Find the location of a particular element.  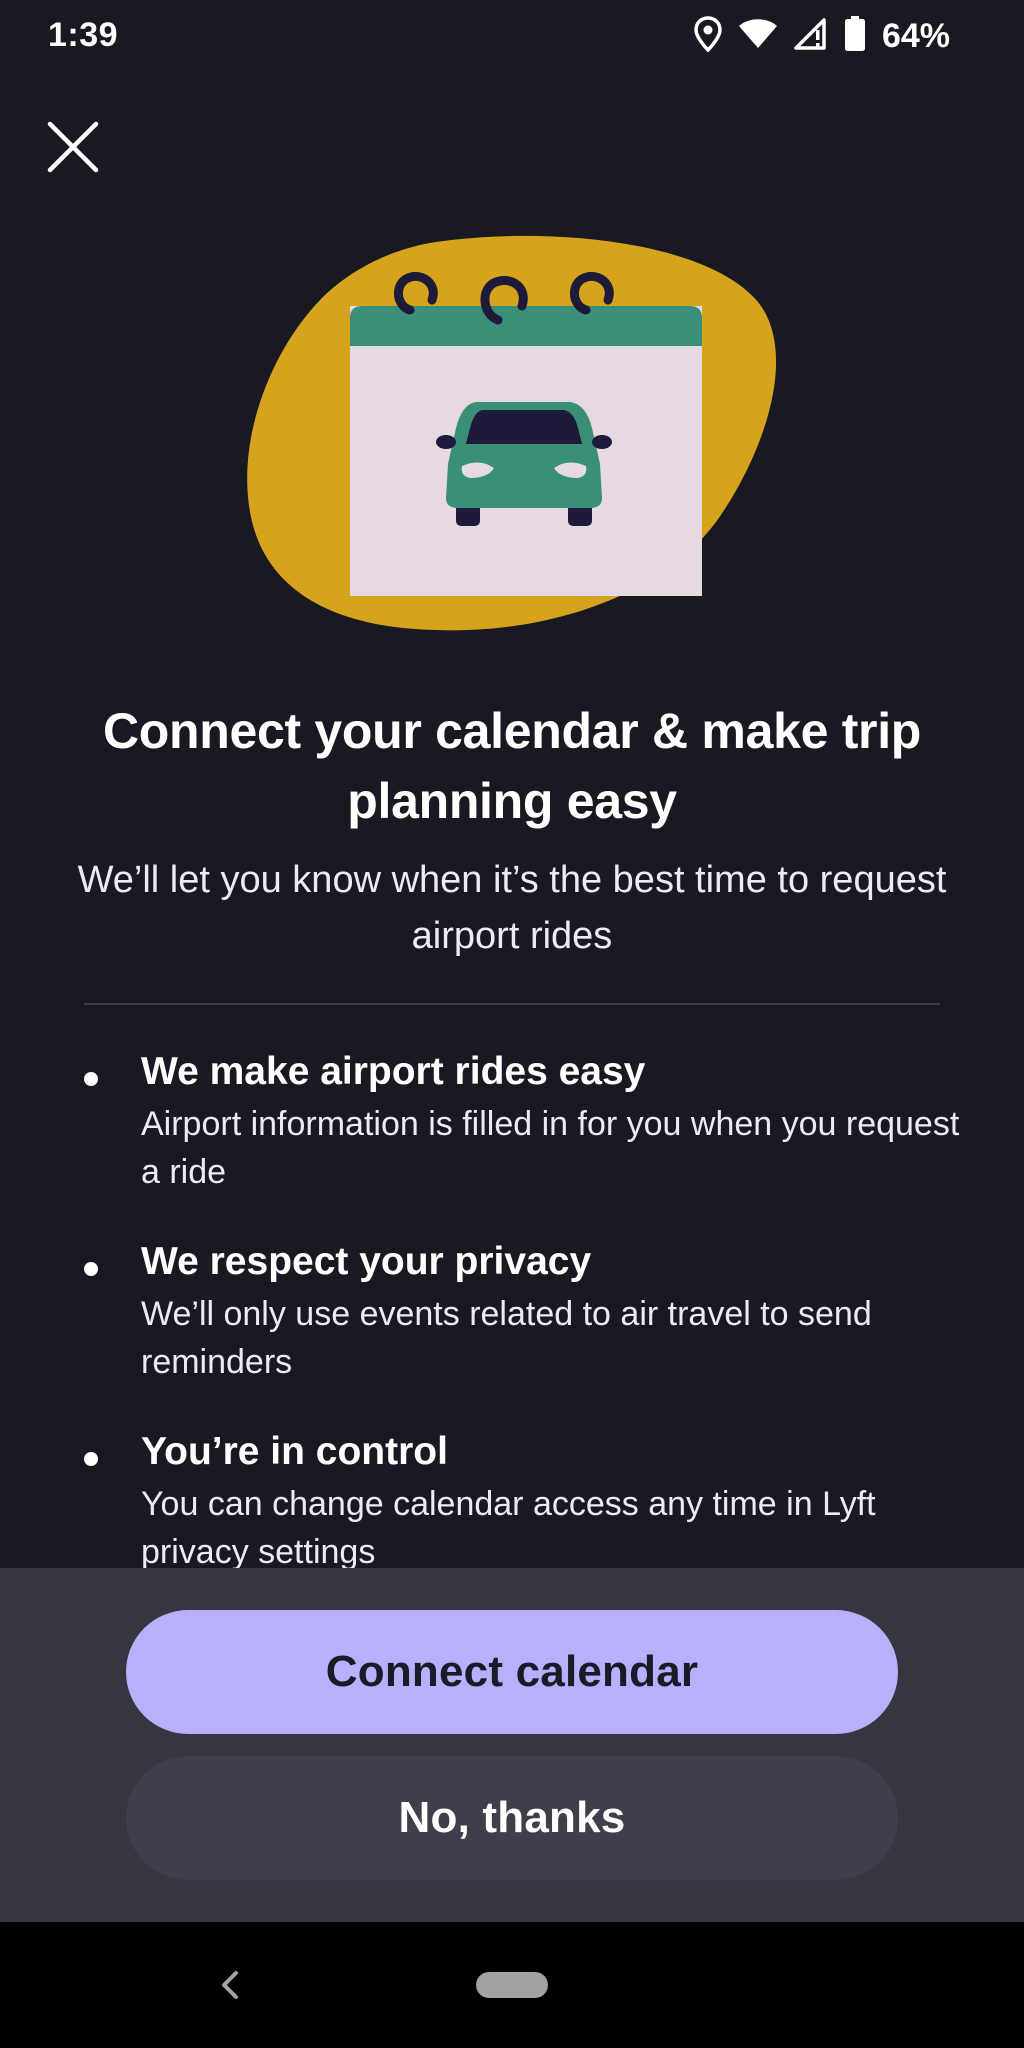

home-pill-icon is located at coordinates (512, 1985).